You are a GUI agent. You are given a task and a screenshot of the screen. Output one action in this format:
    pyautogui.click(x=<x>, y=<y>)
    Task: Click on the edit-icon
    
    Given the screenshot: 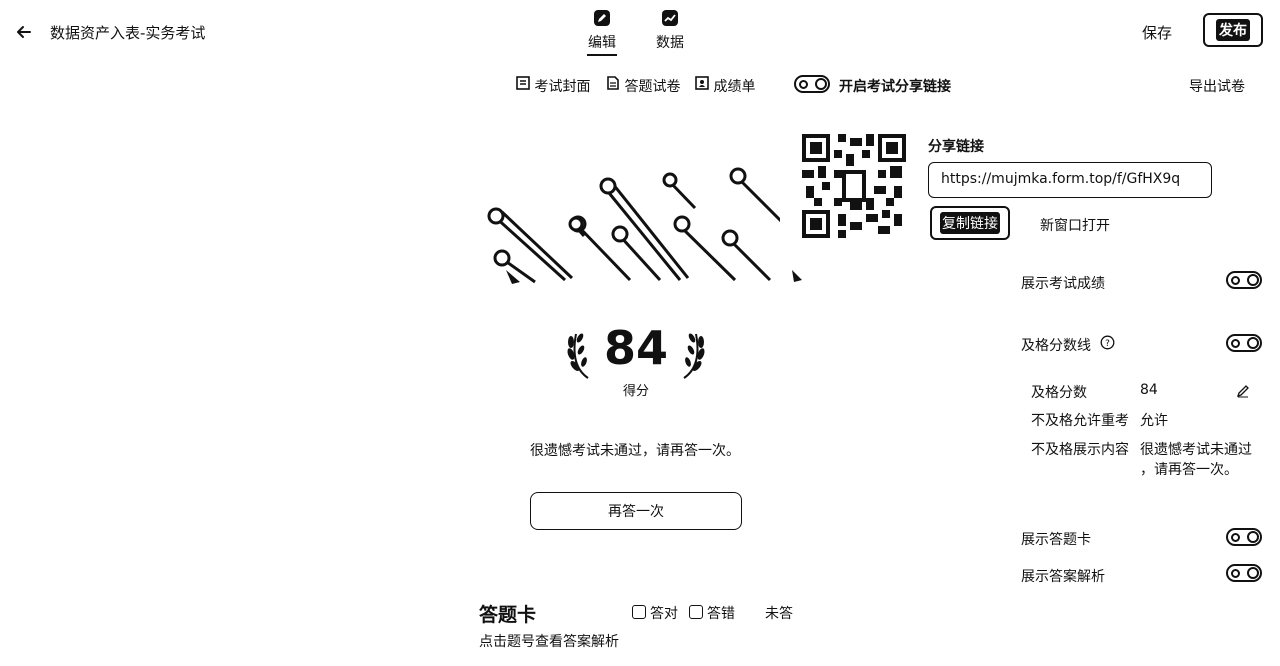 What is the action you would take?
    pyautogui.click(x=602, y=18)
    